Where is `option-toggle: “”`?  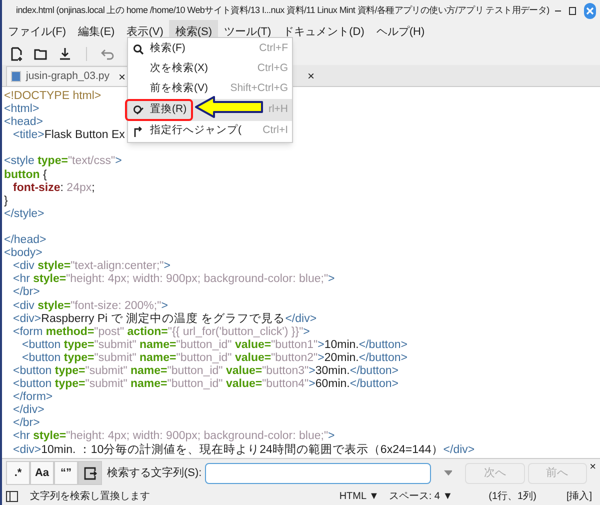
option-toggle: “” is located at coordinates (66, 473).